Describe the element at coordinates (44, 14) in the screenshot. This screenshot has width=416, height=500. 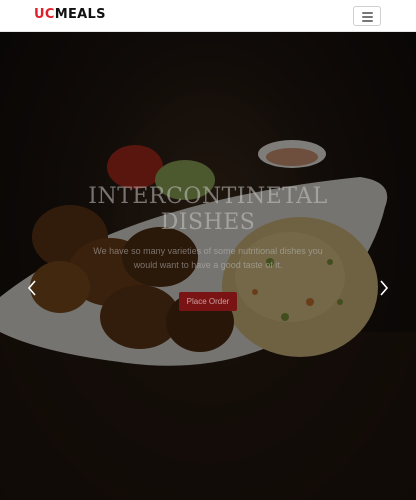
I see `brand-prefix: UC` at that location.